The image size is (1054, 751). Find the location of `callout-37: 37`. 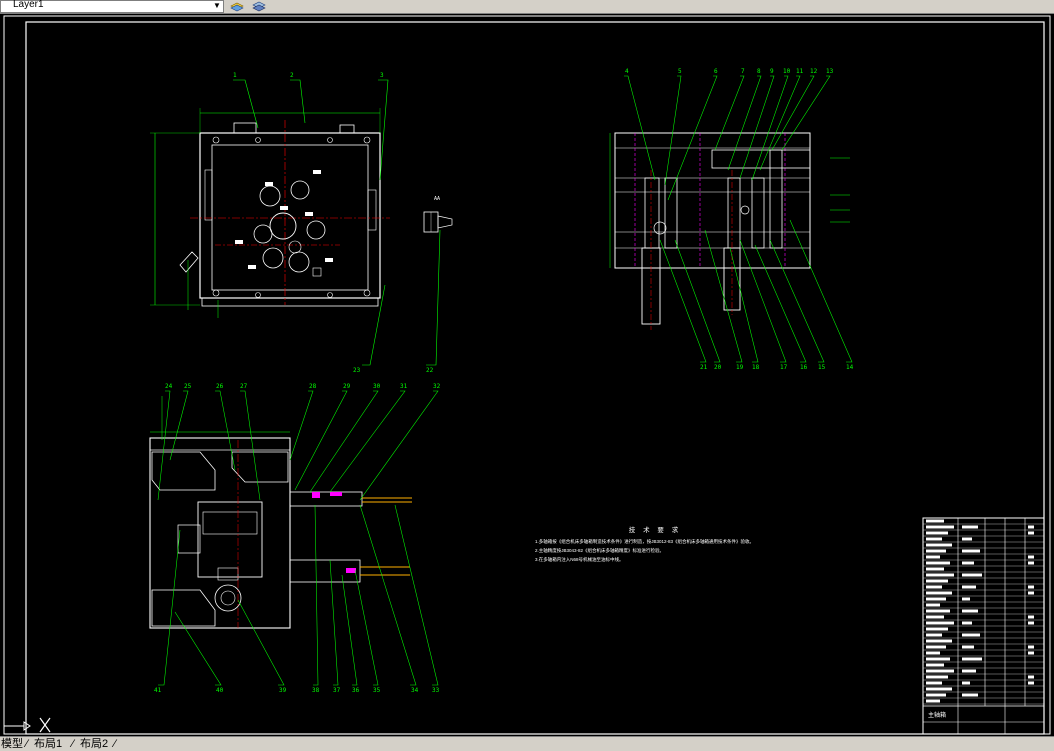

callout-37: 37 is located at coordinates (337, 690).